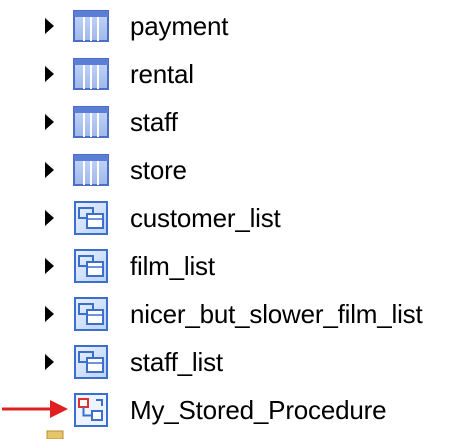 The image size is (449, 439). I want to click on tree-item-customer-list: customer_list, so click(224, 218).